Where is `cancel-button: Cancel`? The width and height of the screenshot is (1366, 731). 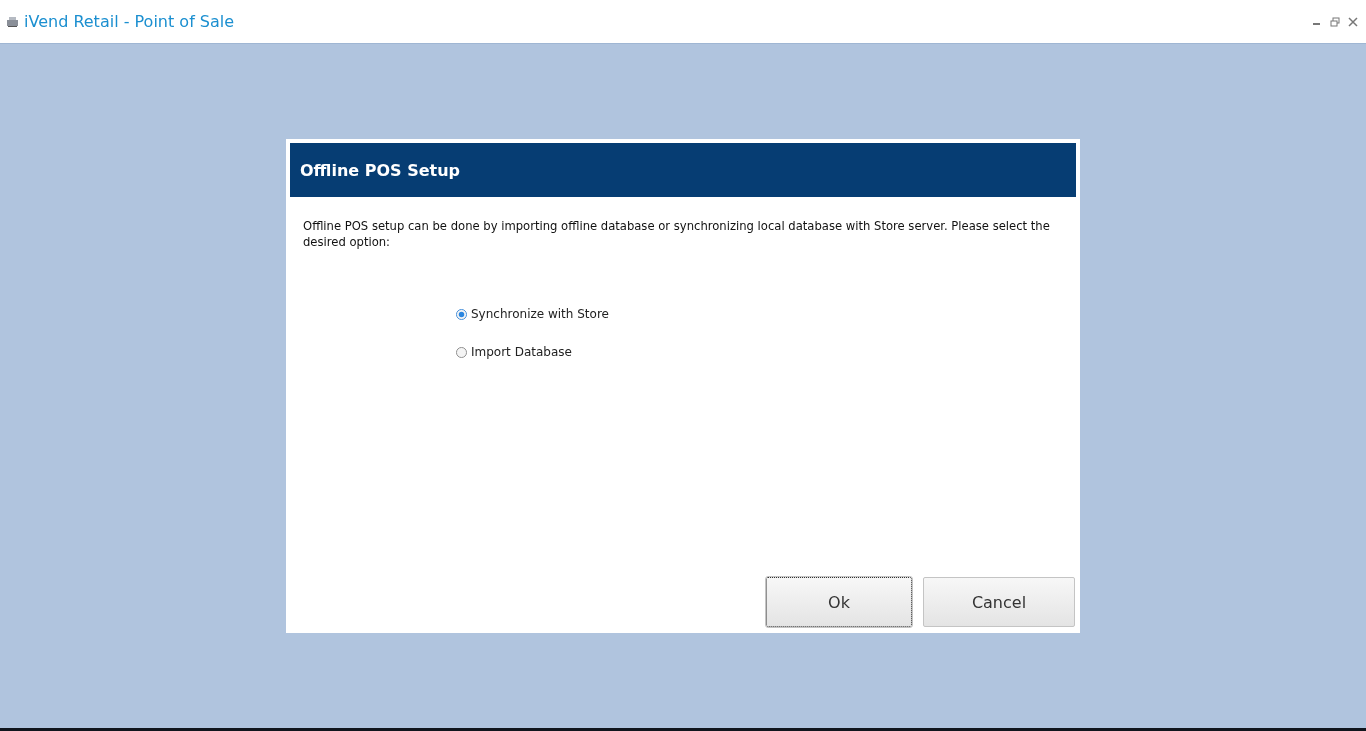 cancel-button: Cancel is located at coordinates (999, 602).